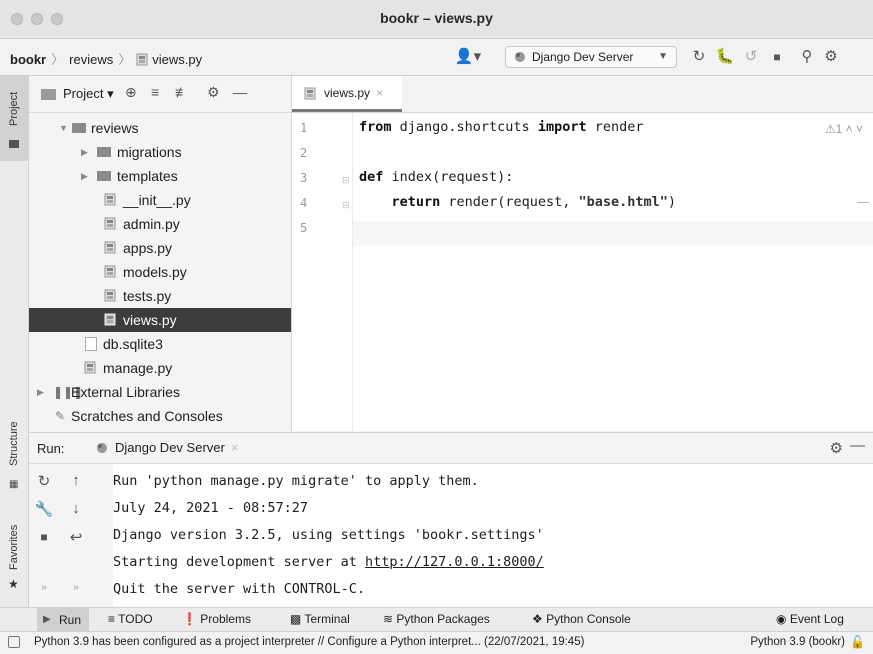  What do you see at coordinates (160, 416) in the screenshot?
I see `tree-item-scratches: ✎ Scratches and Consoles` at bounding box center [160, 416].